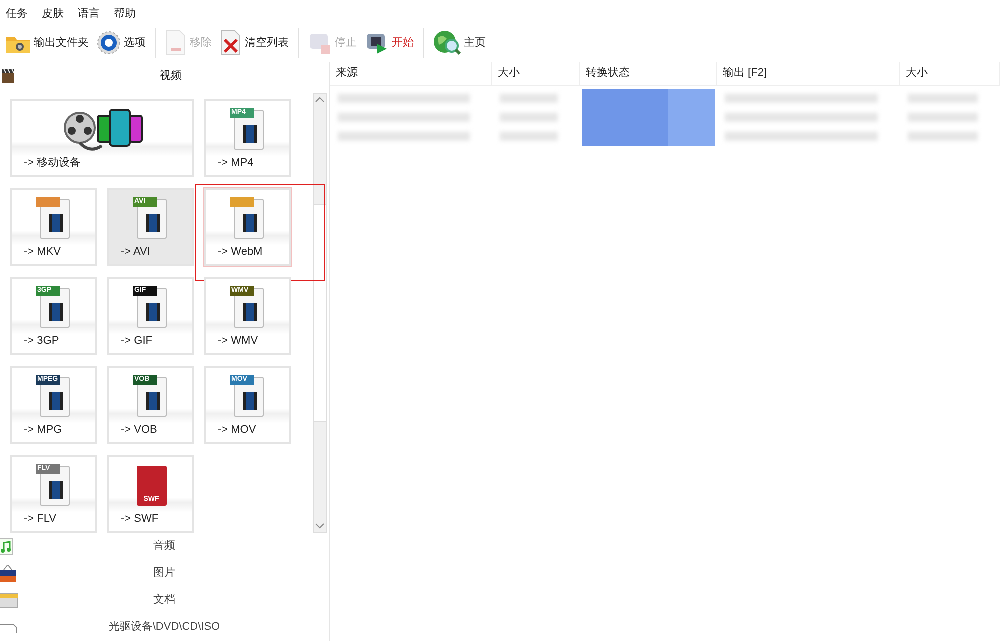 This screenshot has width=1000, height=641. I want to click on toolbar-button: 开始, so click(389, 43).